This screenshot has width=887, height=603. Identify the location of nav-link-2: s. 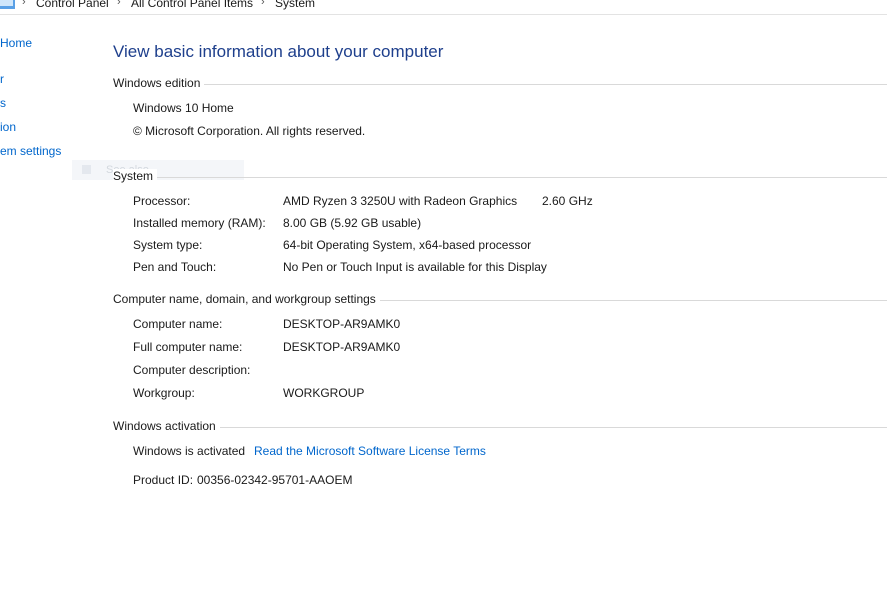
(3, 103).